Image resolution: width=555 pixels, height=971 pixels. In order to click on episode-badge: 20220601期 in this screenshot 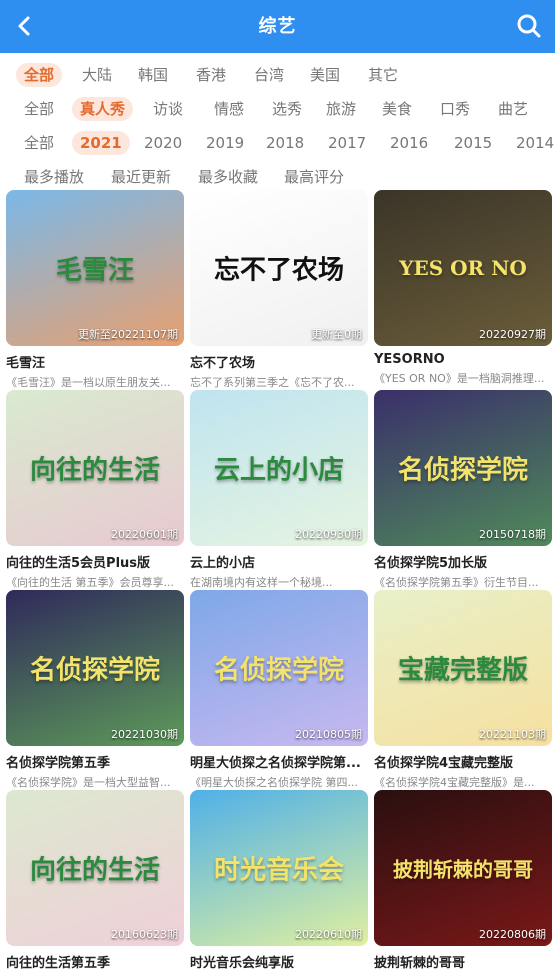, I will do `click(144, 534)`.